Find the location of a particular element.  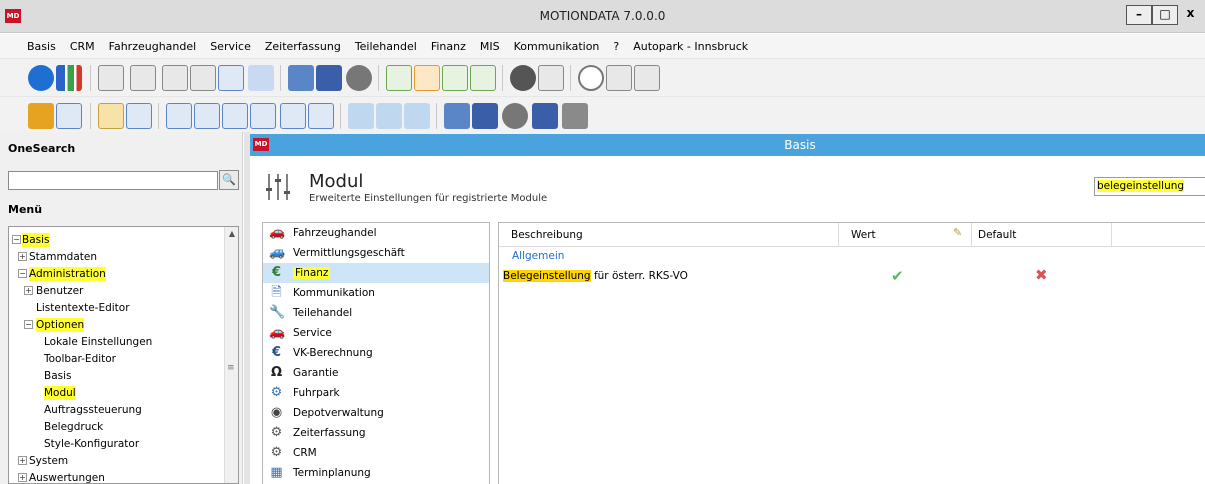

setting-row-description: Belegeinstellung für österr. RKS-VO is located at coordinates (595, 276).